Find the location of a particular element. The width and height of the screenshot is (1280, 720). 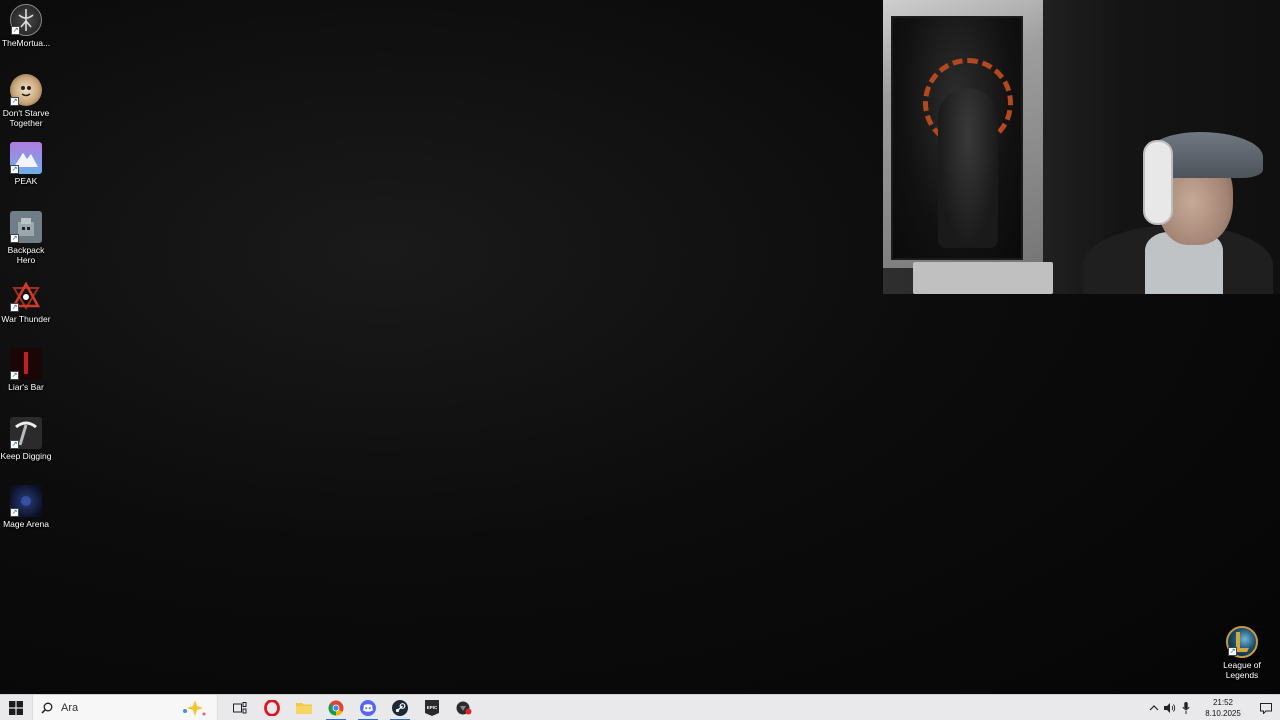

taskbar-clock: 21:52 8.10.2025 is located at coordinates (1223, 708).